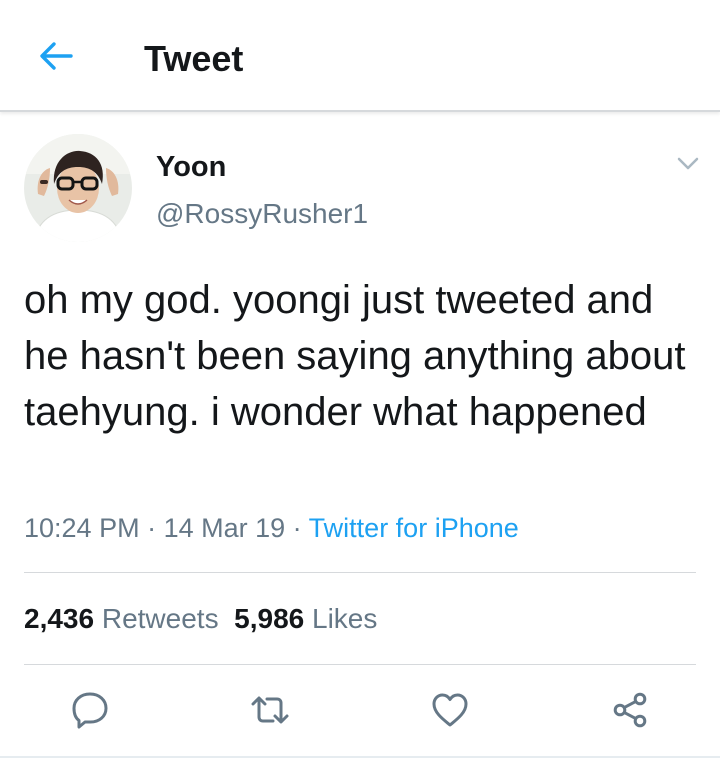 Image resolution: width=720 pixels, height=763 pixels. I want to click on like-icon, so click(450, 710).